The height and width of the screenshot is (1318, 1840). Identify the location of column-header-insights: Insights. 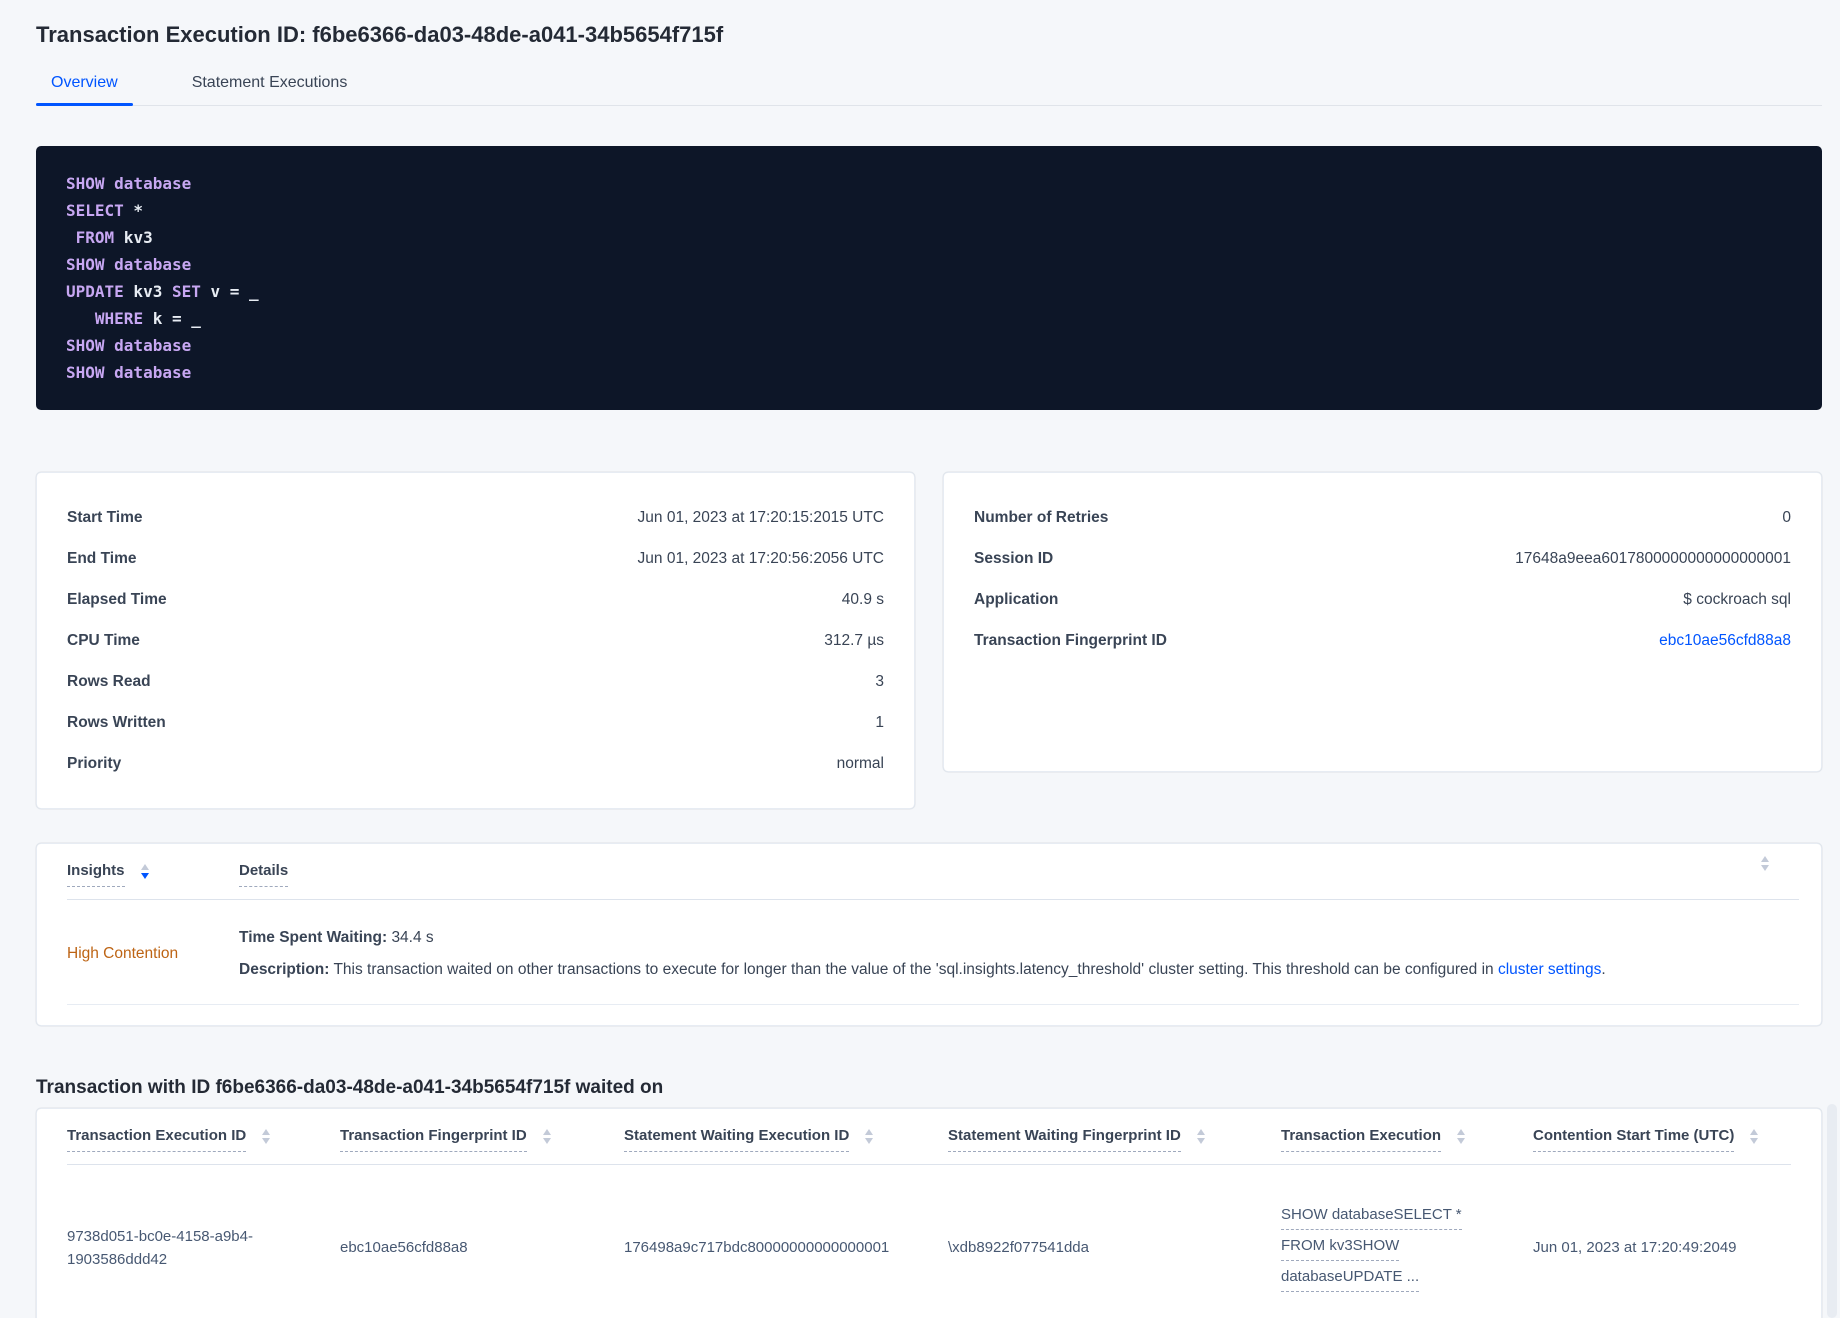
(153, 874).